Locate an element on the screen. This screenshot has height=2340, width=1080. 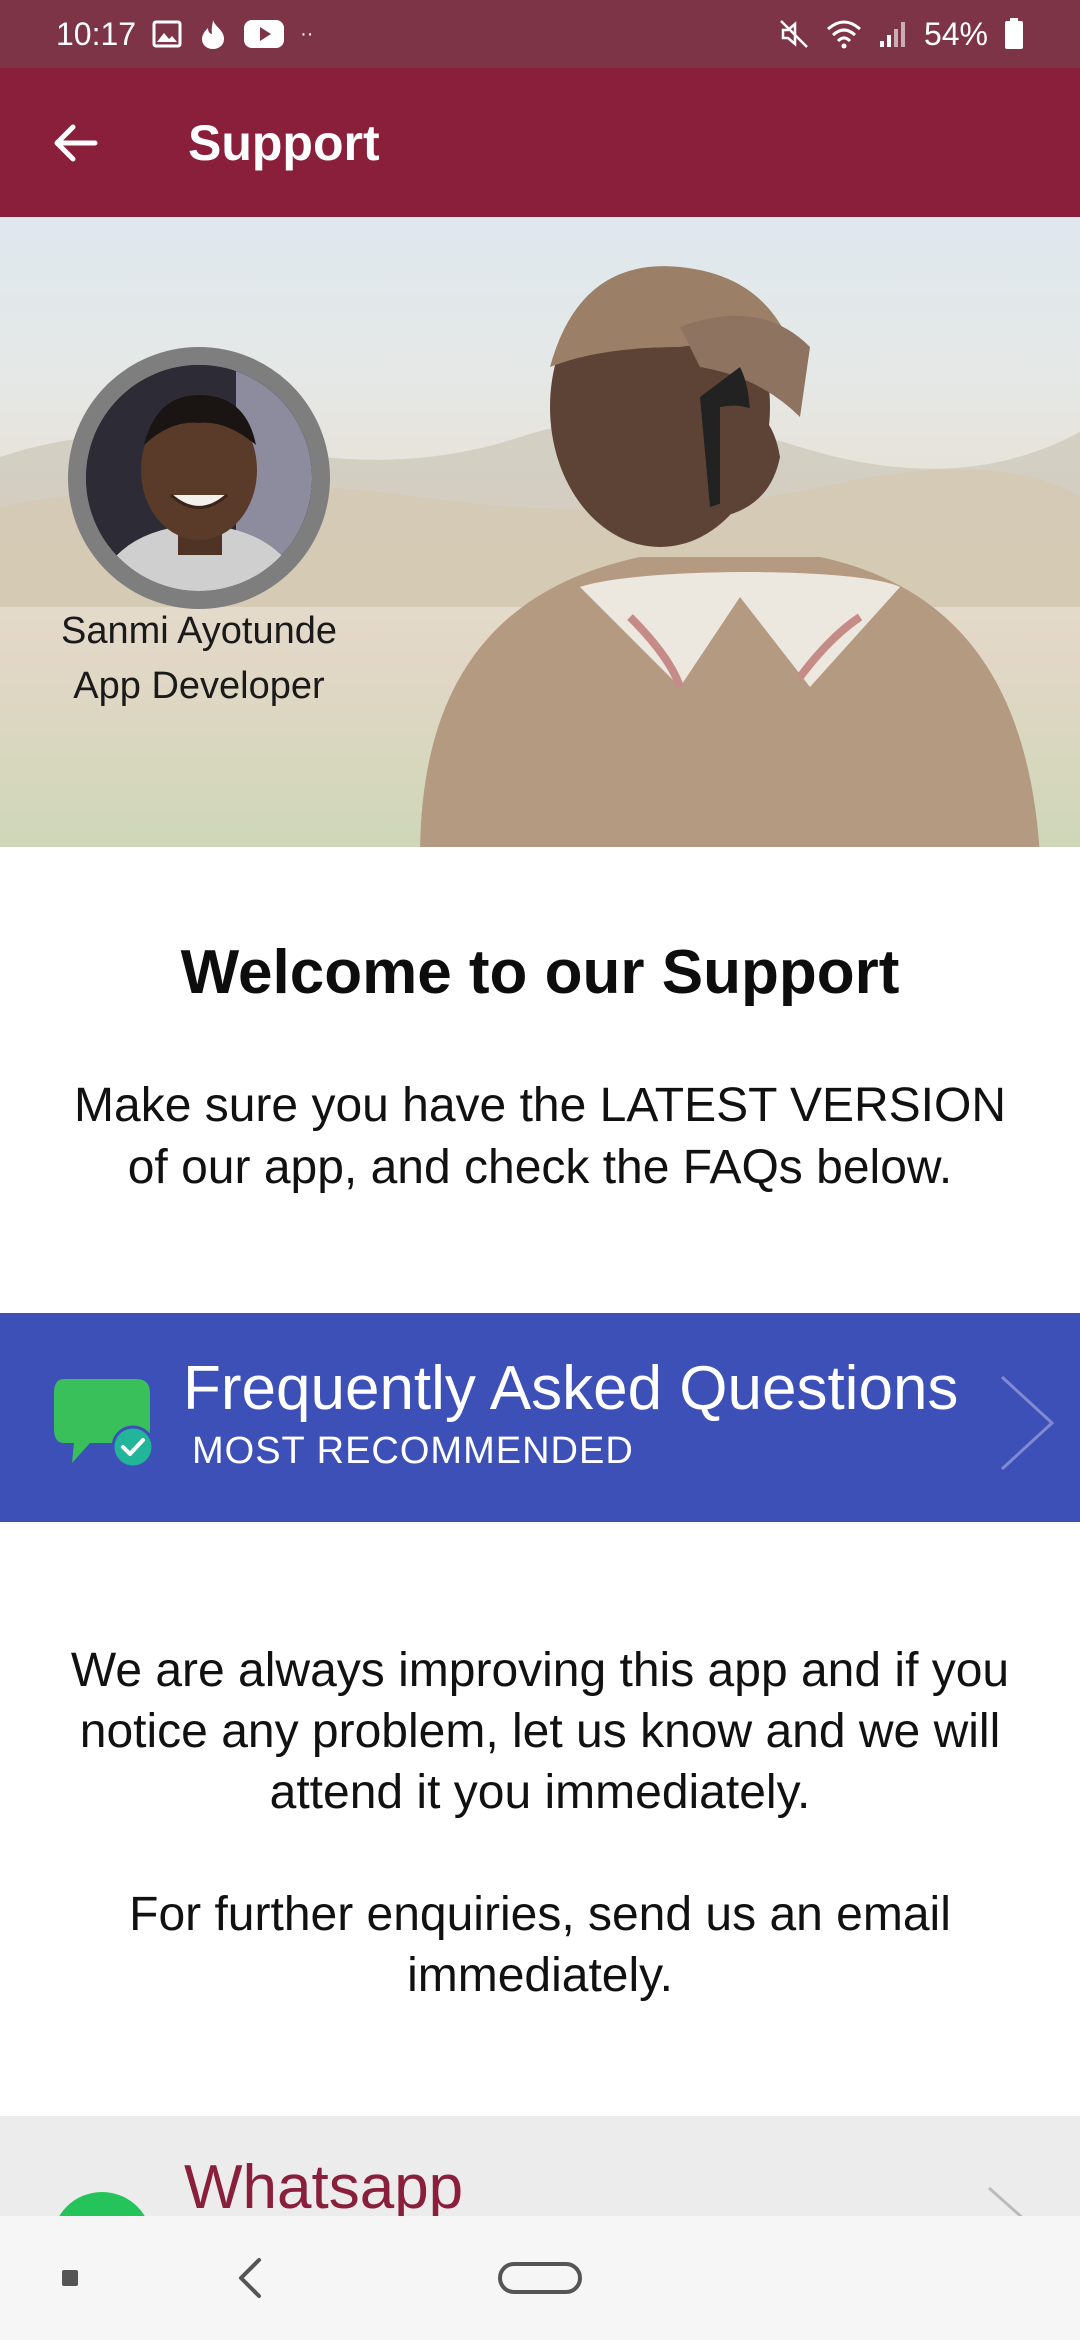
developer-avatar-ring is located at coordinates (199, 478).